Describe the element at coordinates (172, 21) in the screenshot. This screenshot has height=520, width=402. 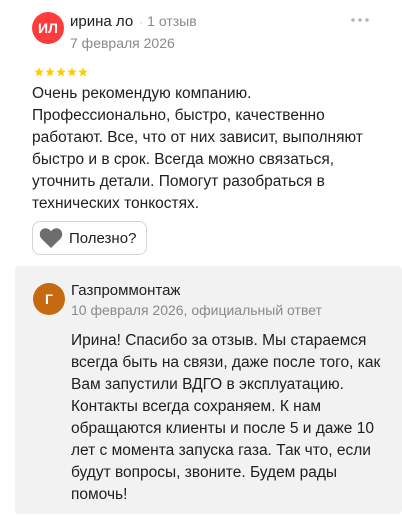
I see `review-count: 1 отзыв` at that location.